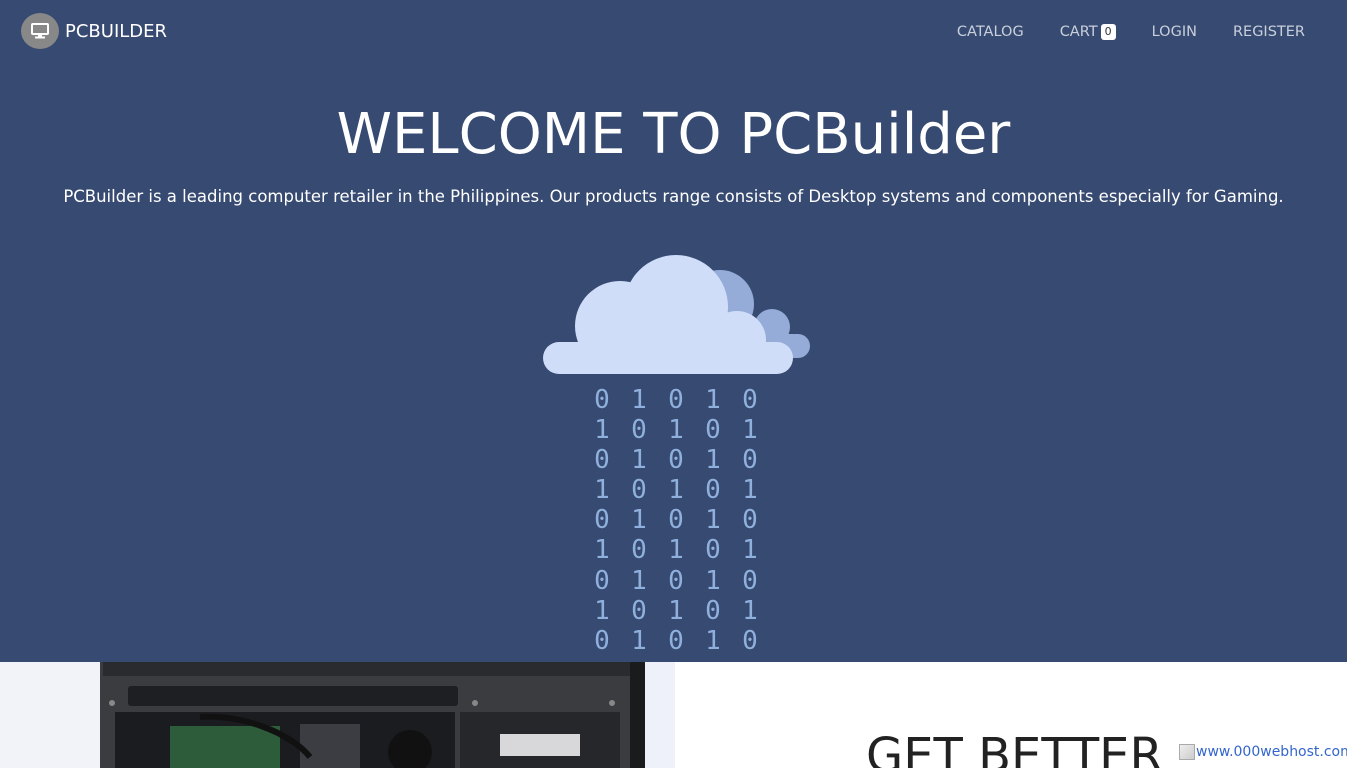 The width and height of the screenshot is (1347, 768). Describe the element at coordinates (116, 31) in the screenshot. I see `brand-name: PCBUILDER` at that location.